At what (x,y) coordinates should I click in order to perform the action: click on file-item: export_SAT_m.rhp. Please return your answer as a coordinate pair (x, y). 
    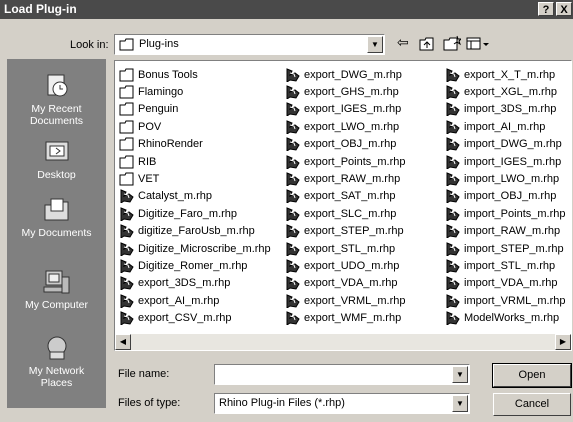
    Looking at the image, I should click on (345, 196).